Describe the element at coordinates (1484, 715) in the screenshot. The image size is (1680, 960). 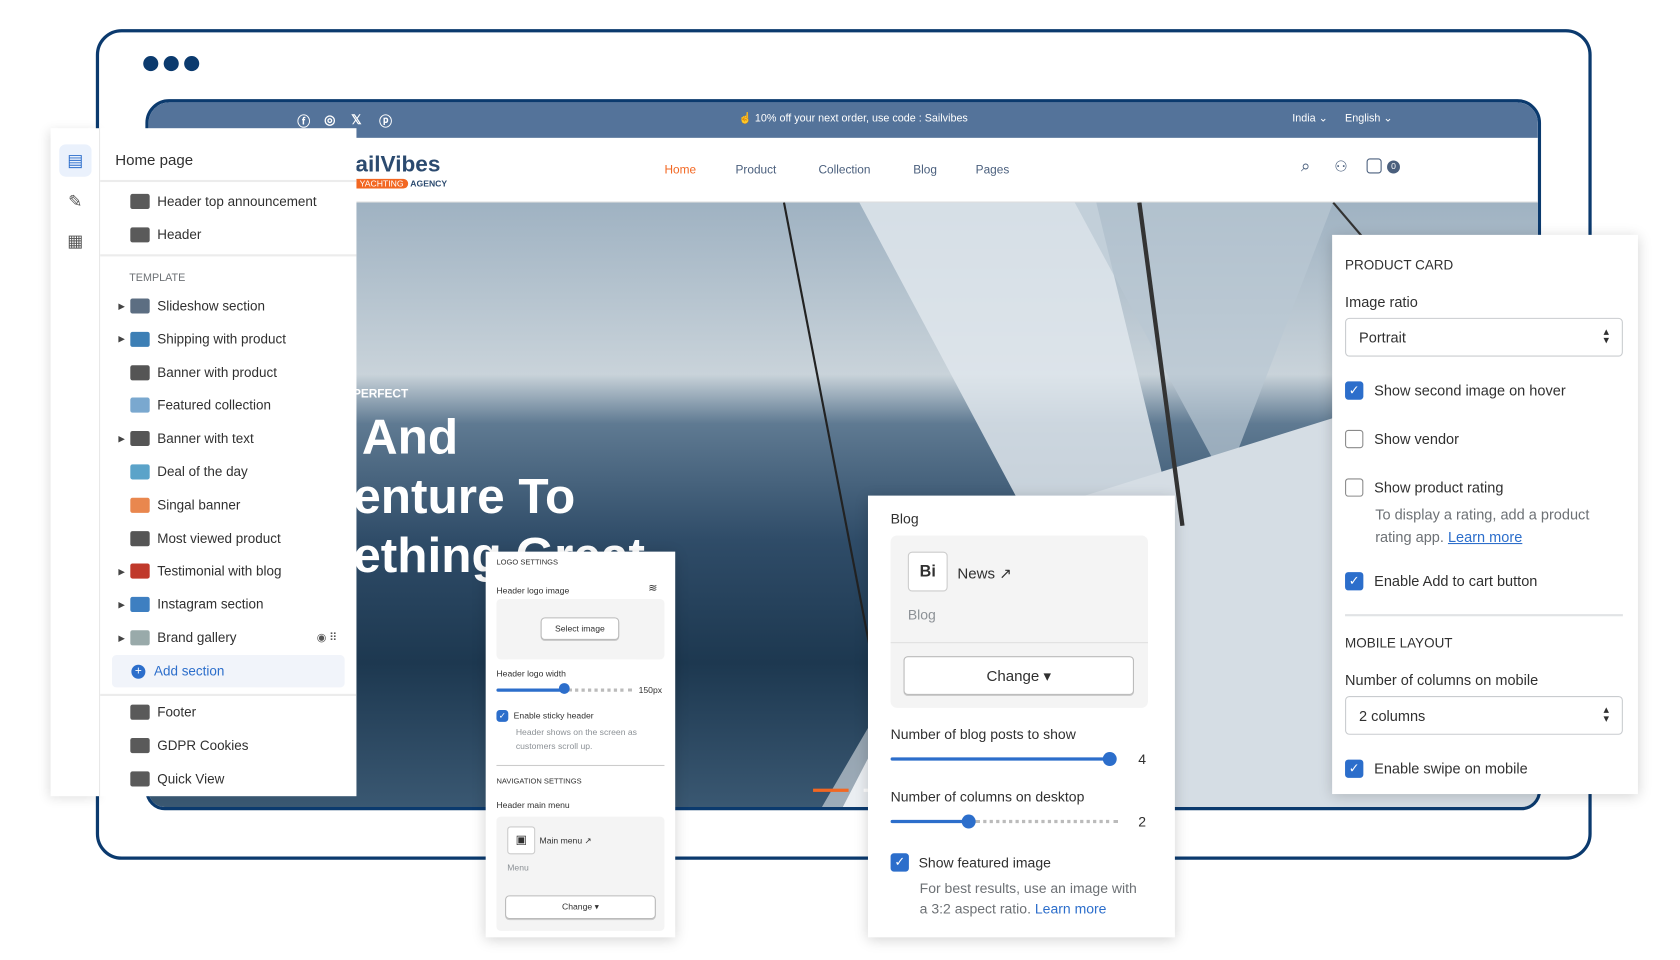
I see `mobile-columns-select: 2 columns ▴ ▾` at that location.